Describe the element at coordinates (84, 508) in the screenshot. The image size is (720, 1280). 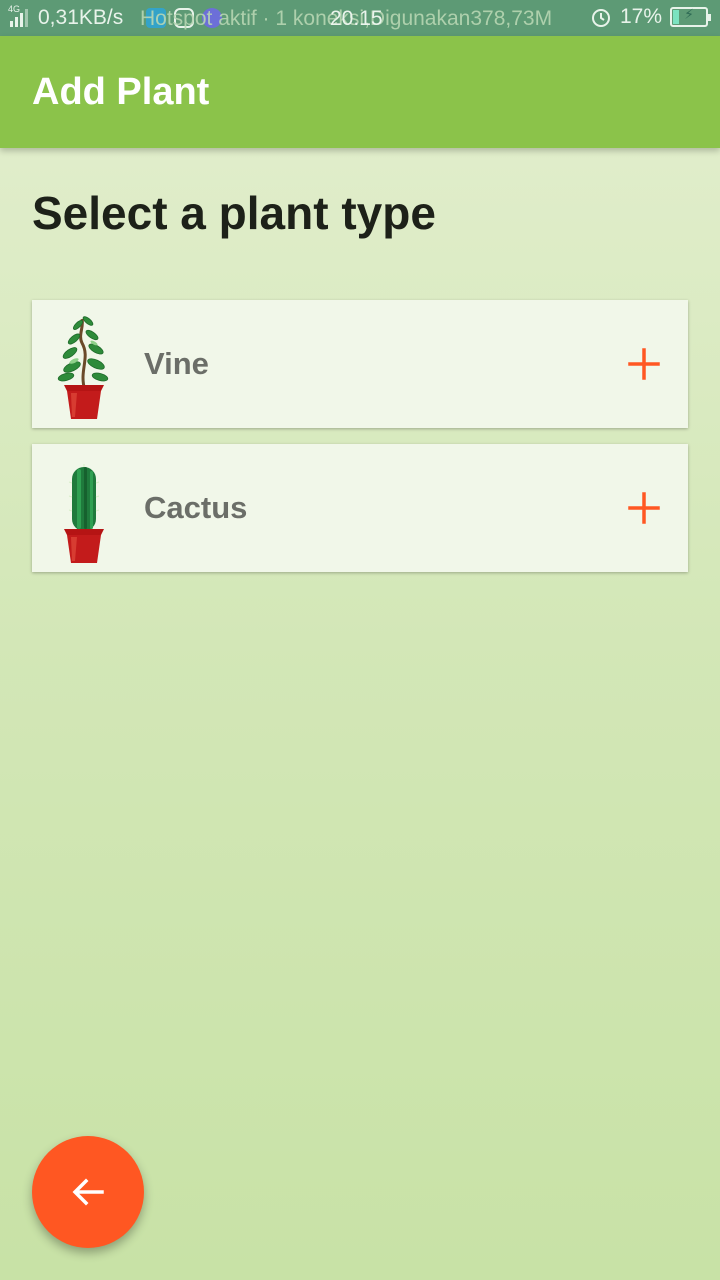
I see `cactus-plant-icon` at that location.